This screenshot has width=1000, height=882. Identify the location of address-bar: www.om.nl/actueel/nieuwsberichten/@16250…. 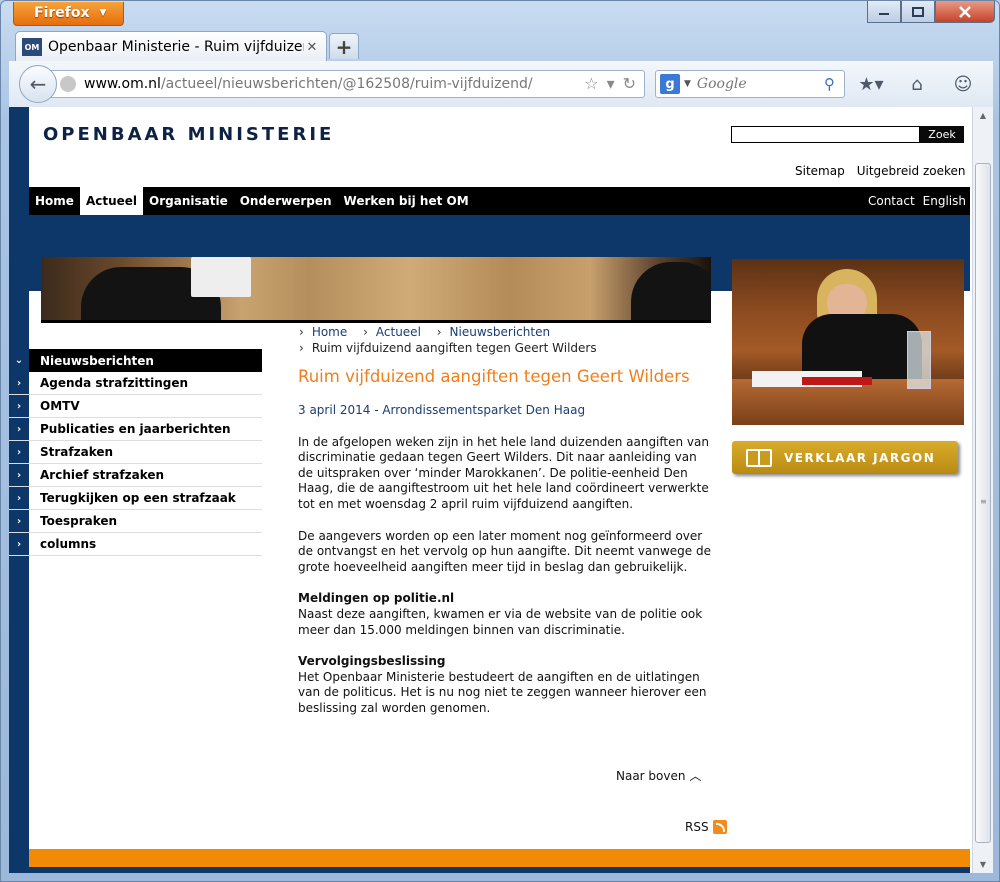
(347, 84).